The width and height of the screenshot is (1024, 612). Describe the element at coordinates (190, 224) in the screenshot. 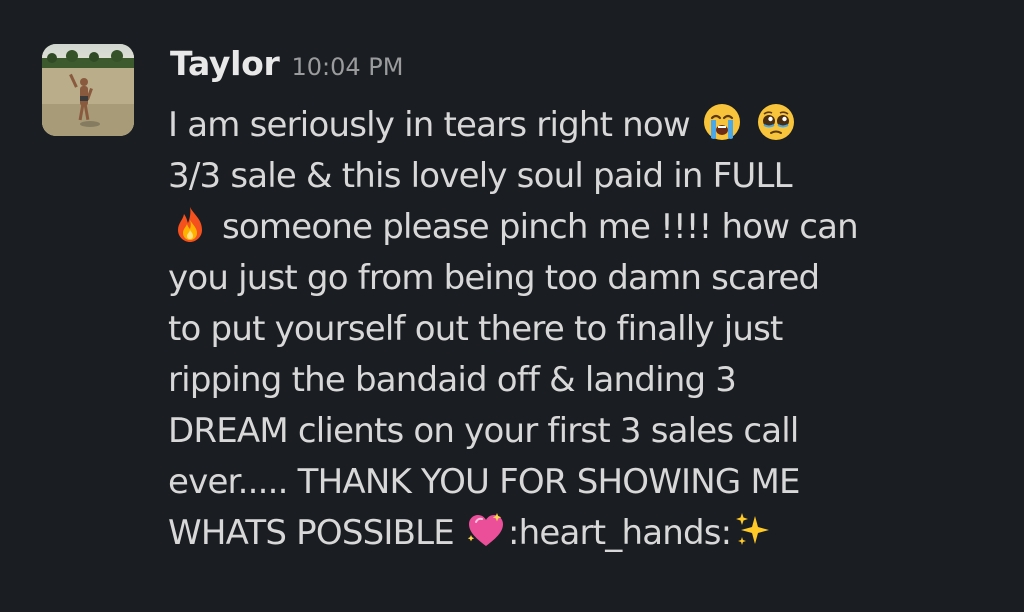

I see `fire-icon` at that location.